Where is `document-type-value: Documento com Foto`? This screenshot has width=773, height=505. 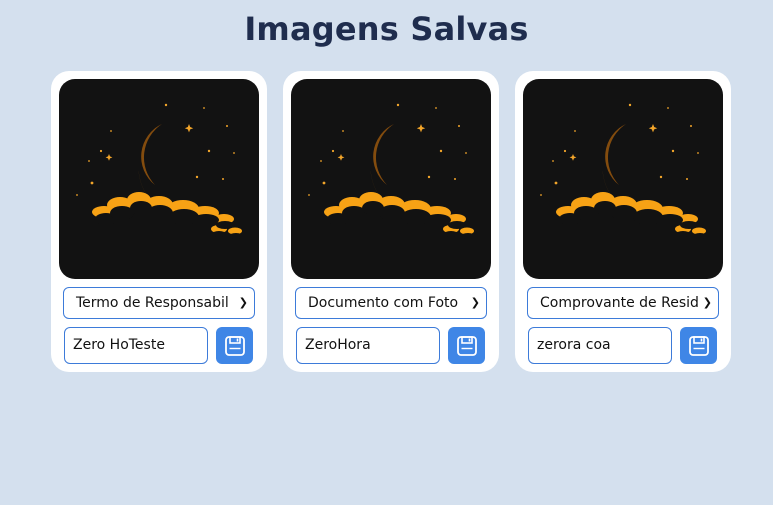 document-type-value: Documento com Foto is located at coordinates (383, 303).